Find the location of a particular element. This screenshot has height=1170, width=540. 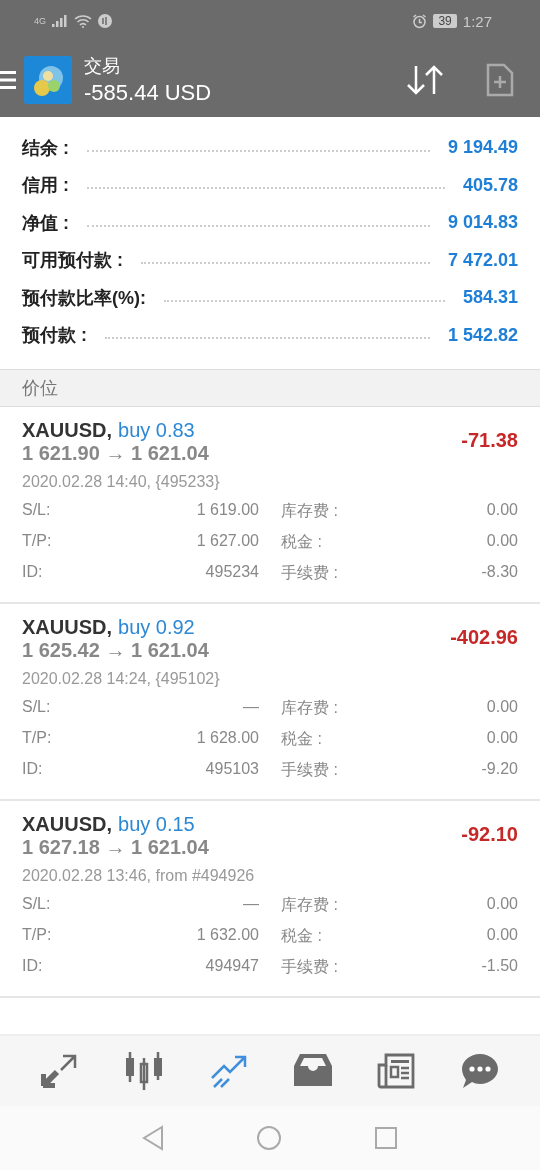

position-profit: -71.38 is located at coordinates (489, 440).